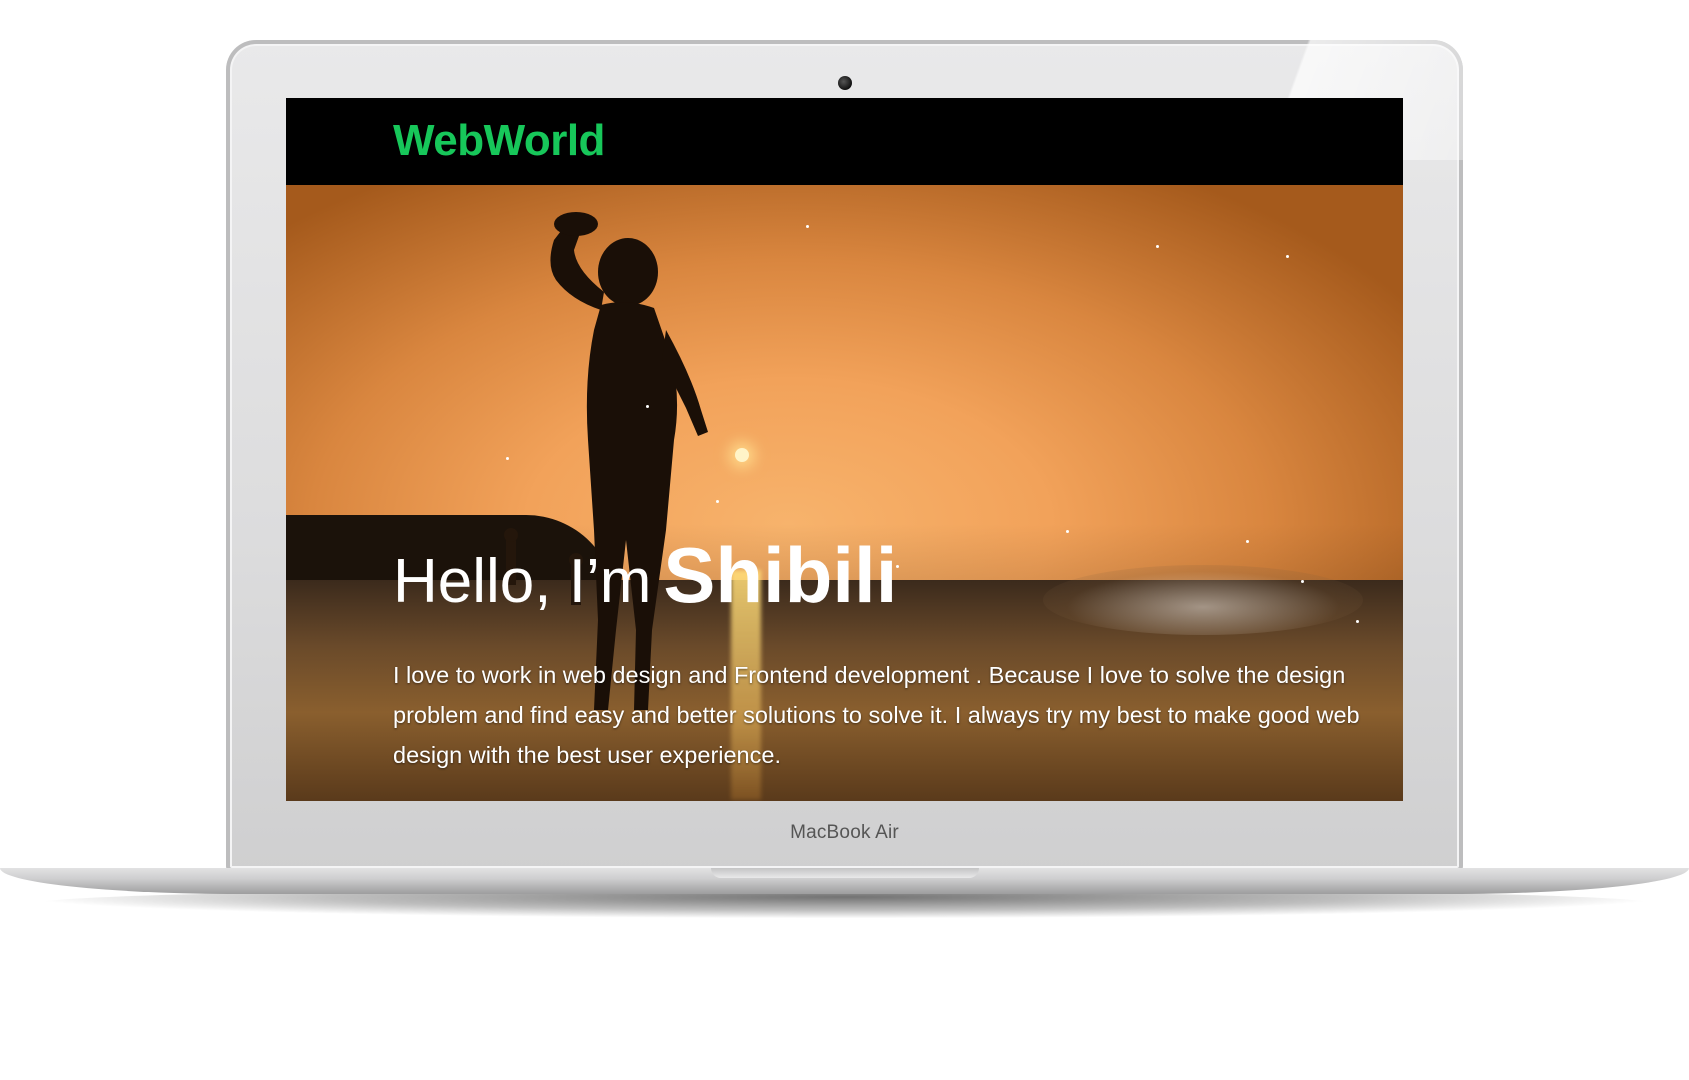 This screenshot has height=1080, width=1689. What do you see at coordinates (742, 455) in the screenshot?
I see `sun-icon` at bounding box center [742, 455].